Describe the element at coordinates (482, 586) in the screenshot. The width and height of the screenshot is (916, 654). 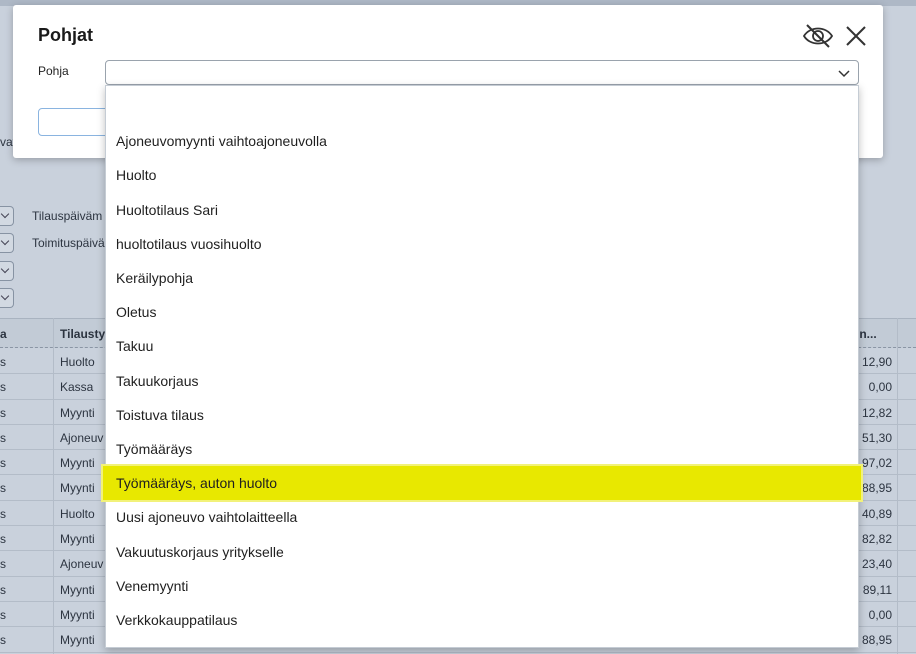
I see `dropdown-option: Venemyynti` at that location.